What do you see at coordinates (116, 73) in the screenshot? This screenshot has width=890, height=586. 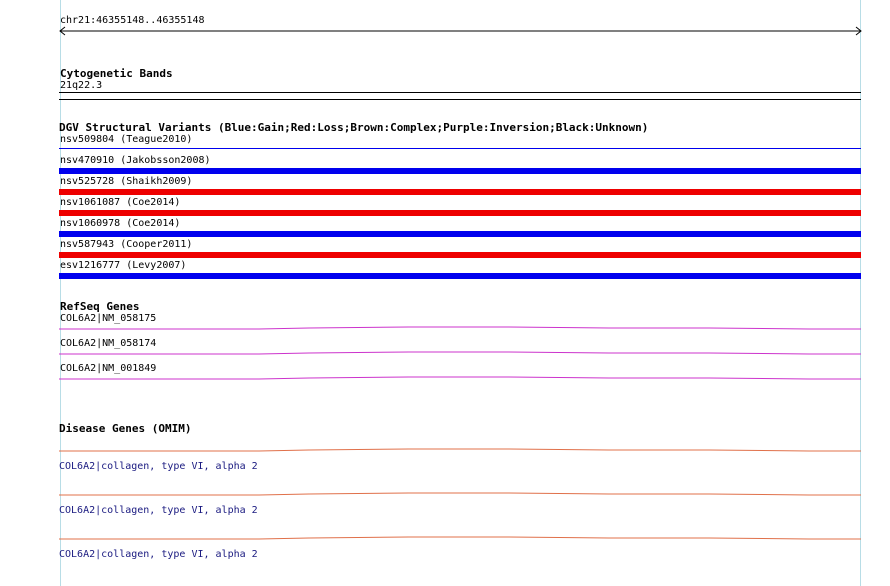 I see `cytoband-track-title: Cytogenetic Bands` at bounding box center [116, 73].